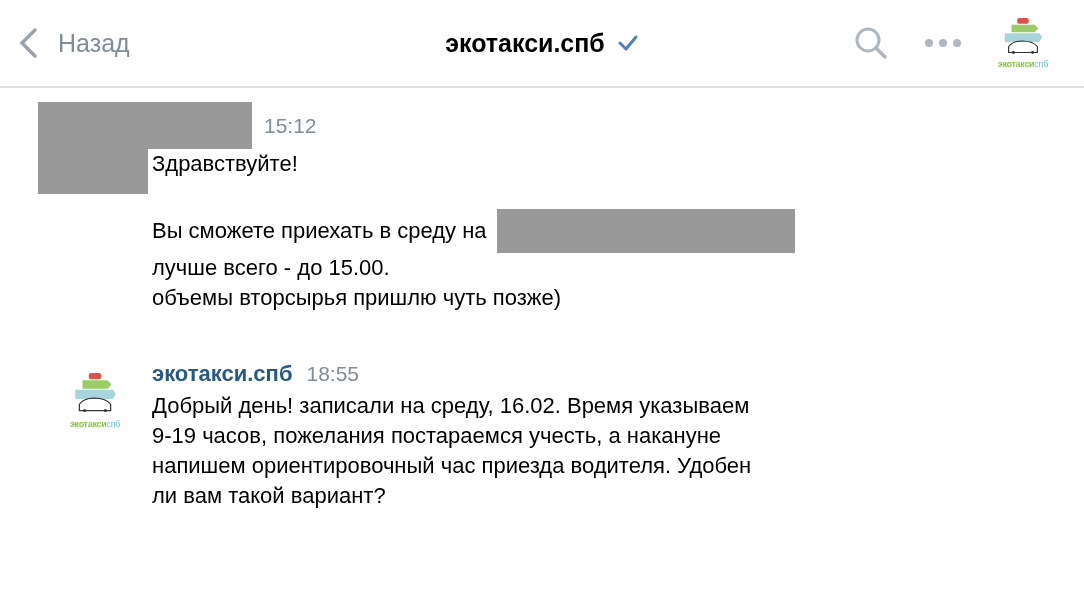 The width and height of the screenshot is (1084, 592). Describe the element at coordinates (525, 43) in the screenshot. I see `chat-title: экотакси.спб` at that location.